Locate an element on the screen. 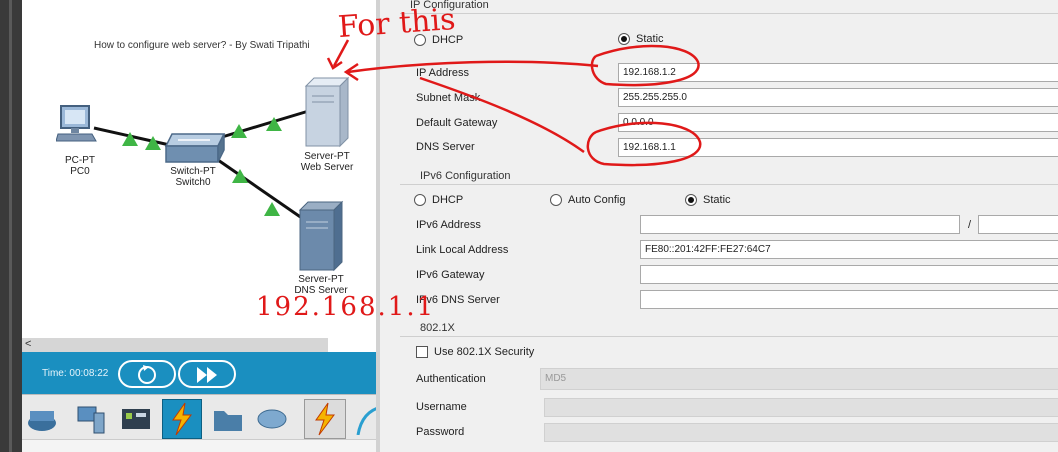 Image resolution: width=1058 pixels, height=452 pixels. default-gateway-field: 0.0.0.0 is located at coordinates (838, 122).